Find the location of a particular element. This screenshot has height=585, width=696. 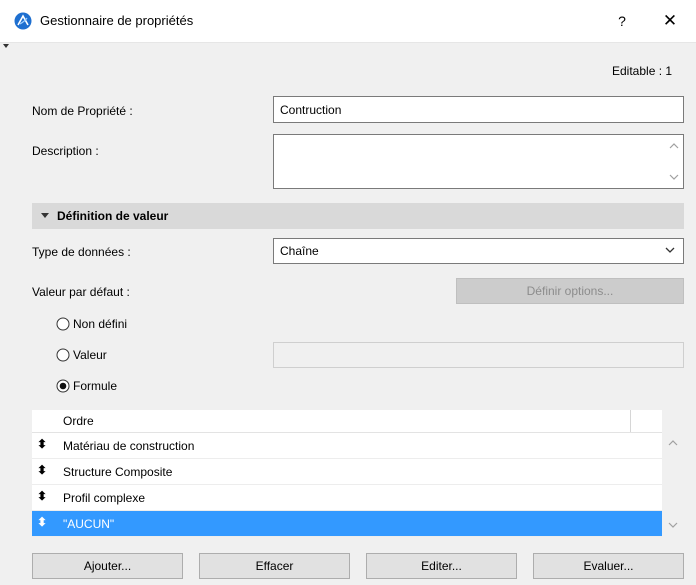

list-item-label: Profil complexe is located at coordinates (104, 498).